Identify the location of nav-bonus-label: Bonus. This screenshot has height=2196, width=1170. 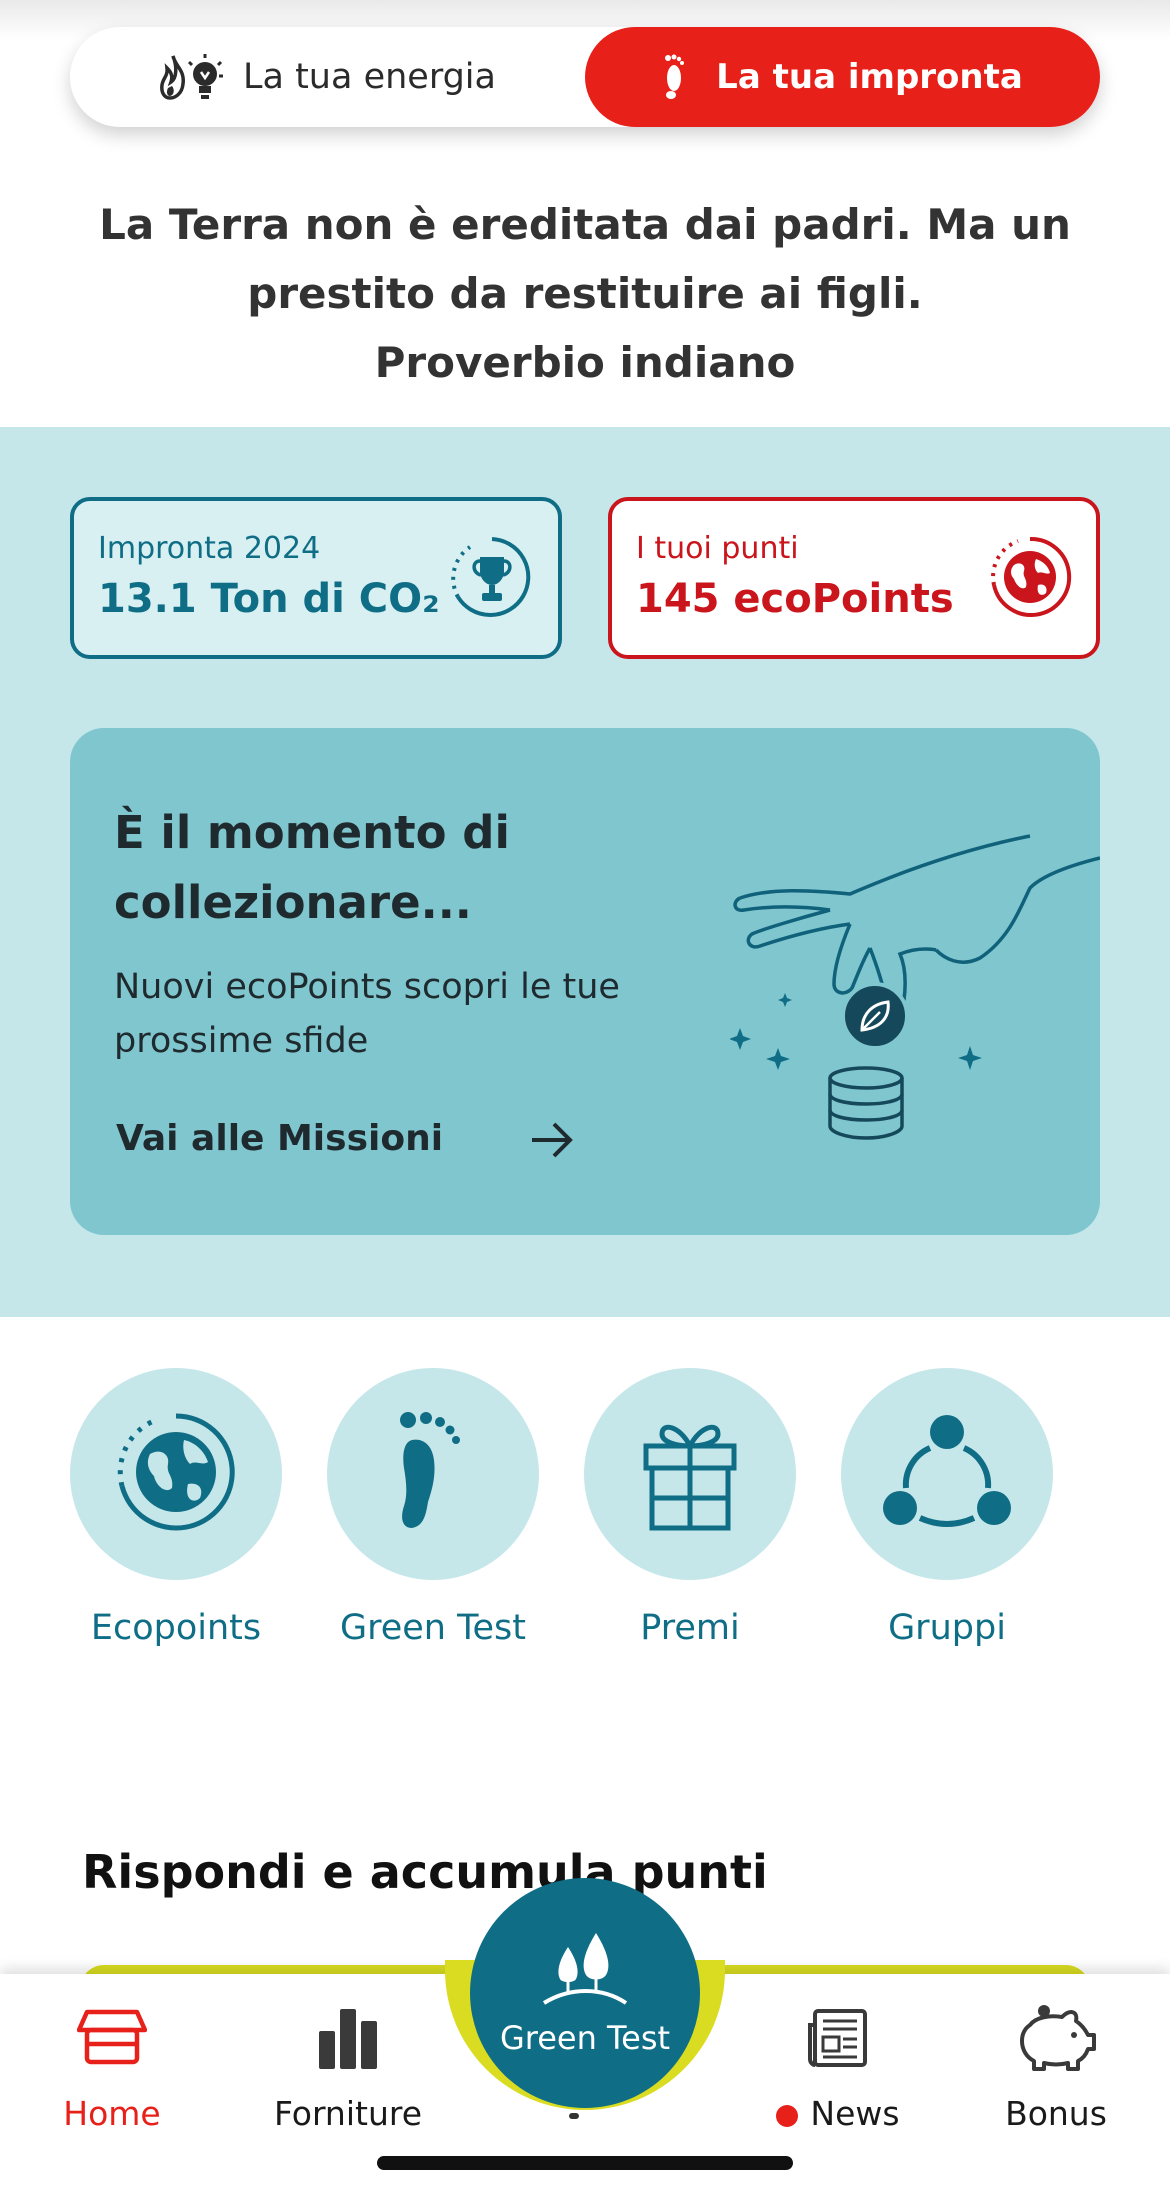
(1056, 2113).